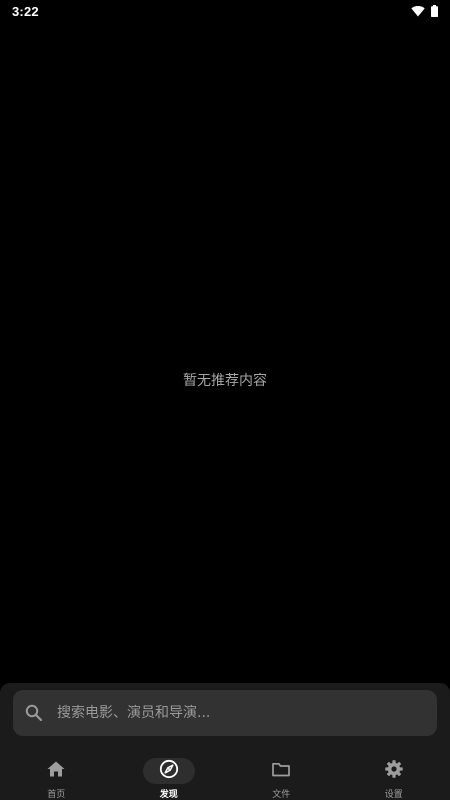  Describe the element at coordinates (281, 795) in the screenshot. I see `nav-label-files: 文件` at that location.